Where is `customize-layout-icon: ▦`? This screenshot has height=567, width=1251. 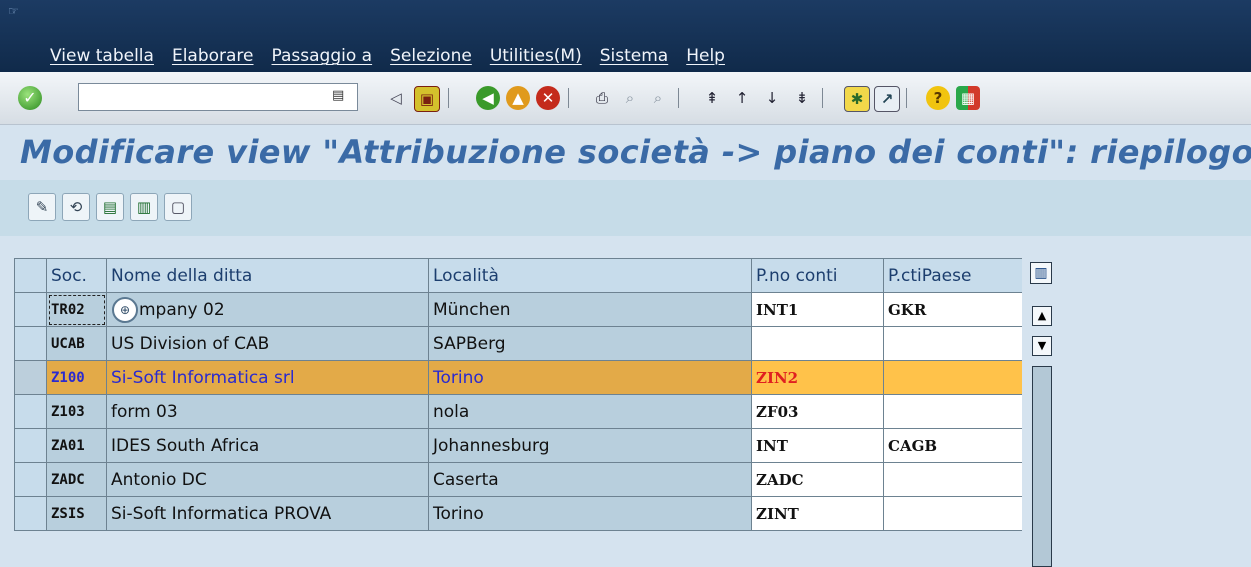
customize-layout-icon: ▦ is located at coordinates (968, 98).